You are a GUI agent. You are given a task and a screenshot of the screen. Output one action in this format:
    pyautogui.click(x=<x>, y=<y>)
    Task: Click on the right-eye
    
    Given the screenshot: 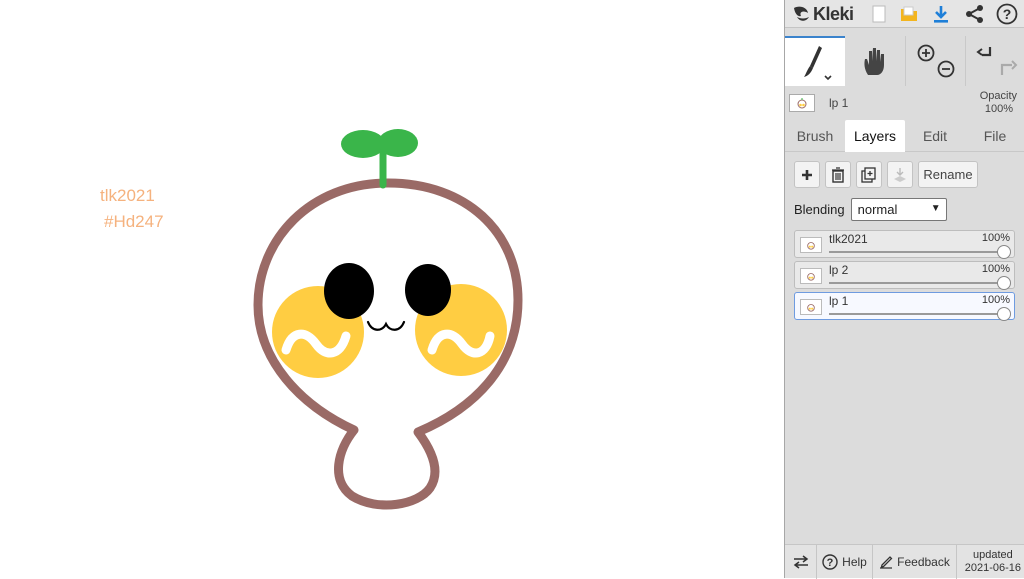 What is the action you would take?
    pyautogui.click(x=428, y=290)
    